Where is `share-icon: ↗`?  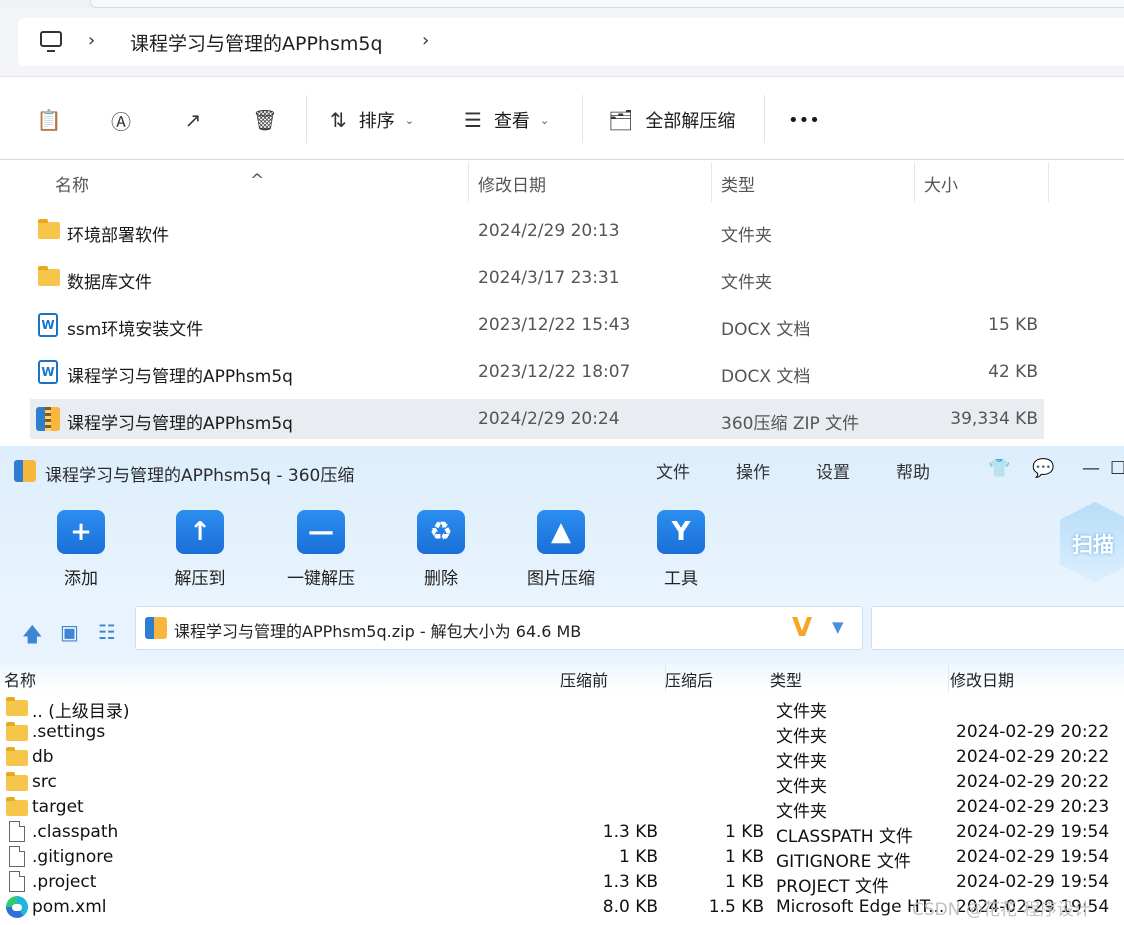
share-icon: ↗ is located at coordinates (193, 120).